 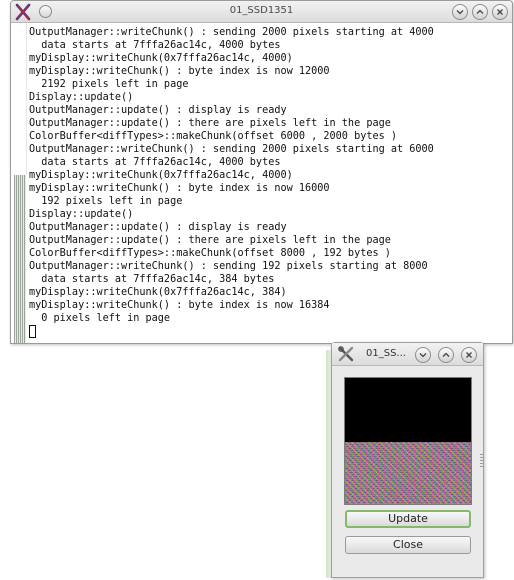 I want to click on display-preview, so click(x=408, y=441).